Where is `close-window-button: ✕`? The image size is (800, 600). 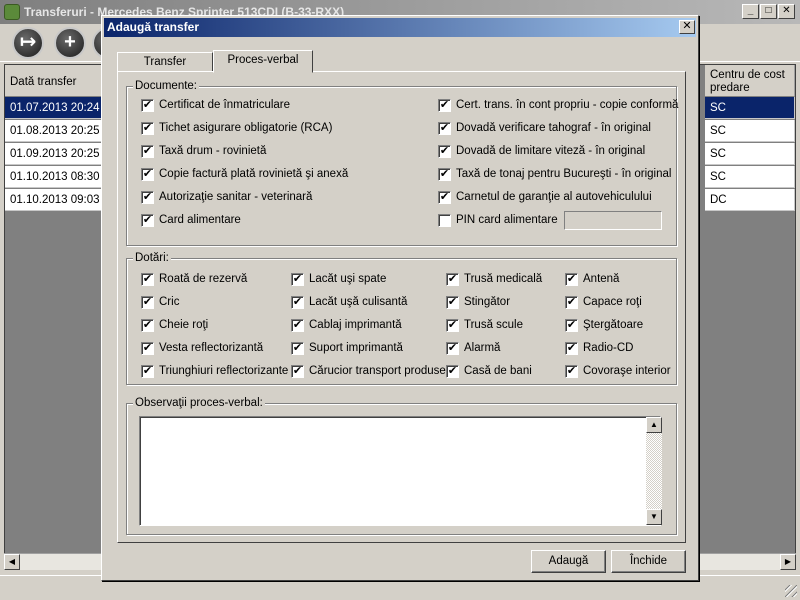 close-window-button: ✕ is located at coordinates (786, 11).